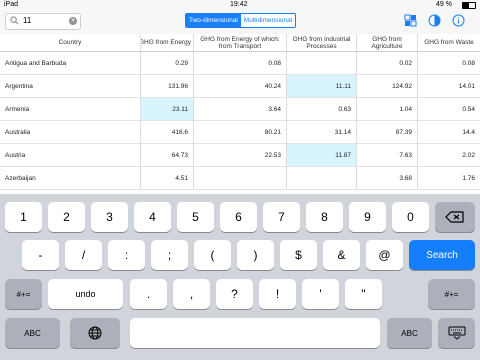 This screenshot has height=360, width=480. Describe the element at coordinates (449, 178) in the screenshot. I see `table-cell: 1.76` at that location.